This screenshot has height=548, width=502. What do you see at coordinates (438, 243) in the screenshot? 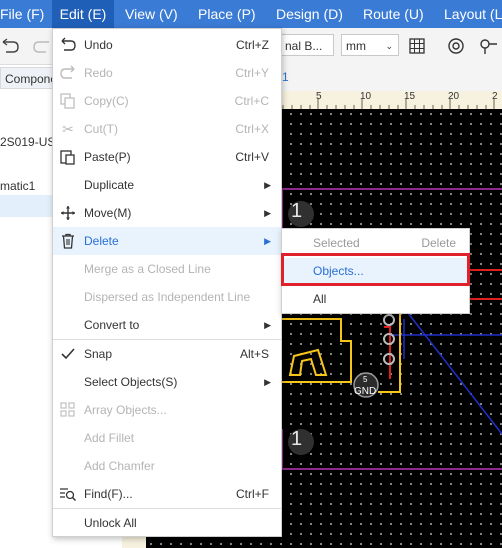
I see `submenu-header-delete: Delete` at bounding box center [438, 243].